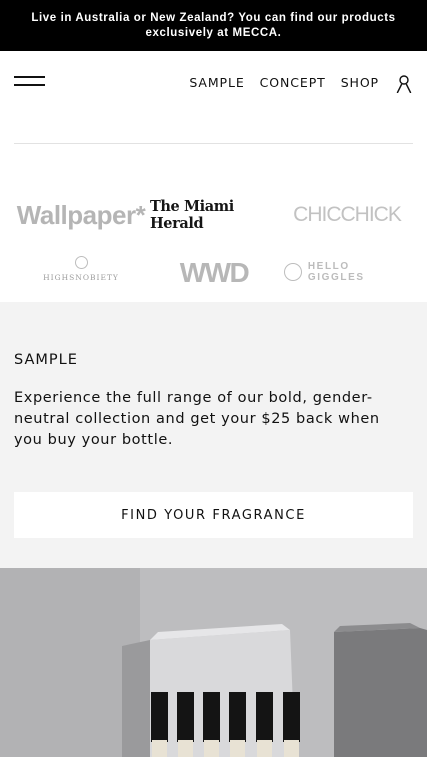  What do you see at coordinates (214, 272) in the screenshot?
I see `wwd-logo: WWD` at bounding box center [214, 272].